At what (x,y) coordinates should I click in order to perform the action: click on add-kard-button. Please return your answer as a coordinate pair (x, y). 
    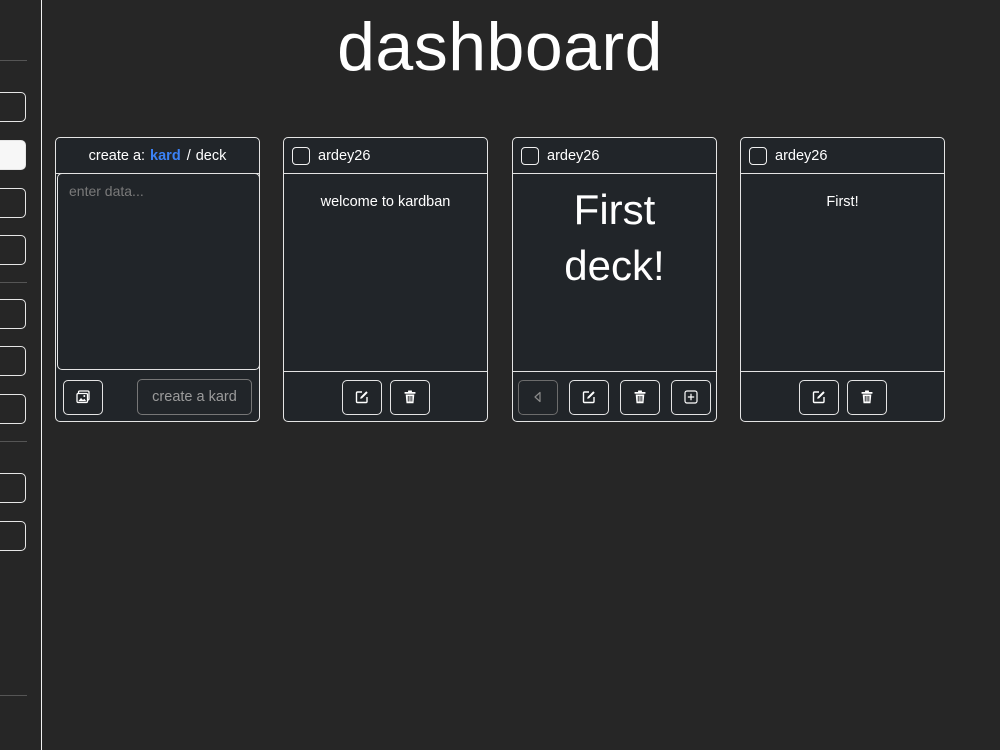
    Looking at the image, I should click on (691, 397).